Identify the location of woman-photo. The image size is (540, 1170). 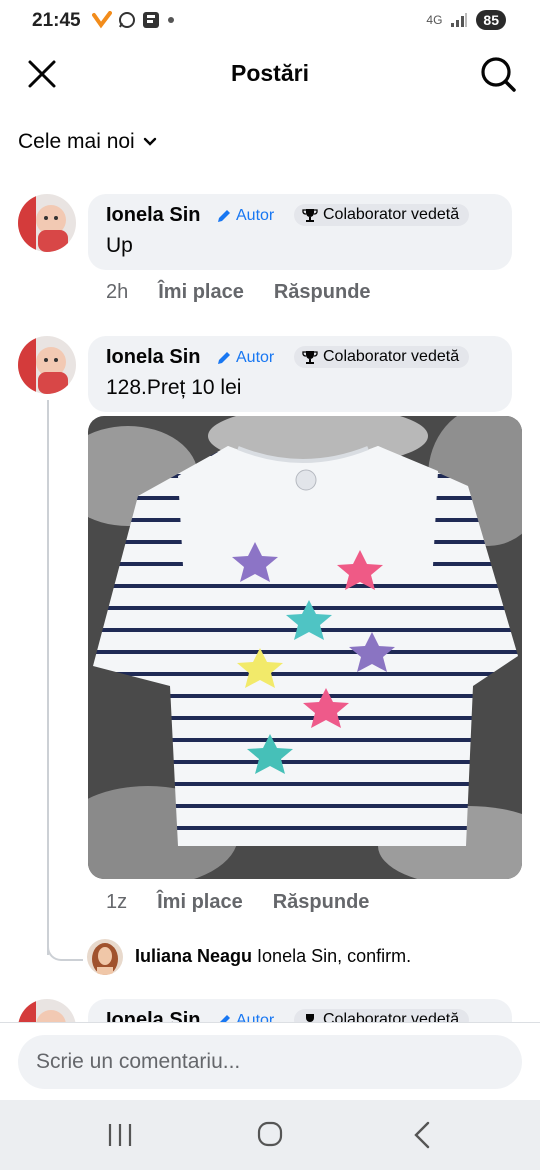
(105, 957).